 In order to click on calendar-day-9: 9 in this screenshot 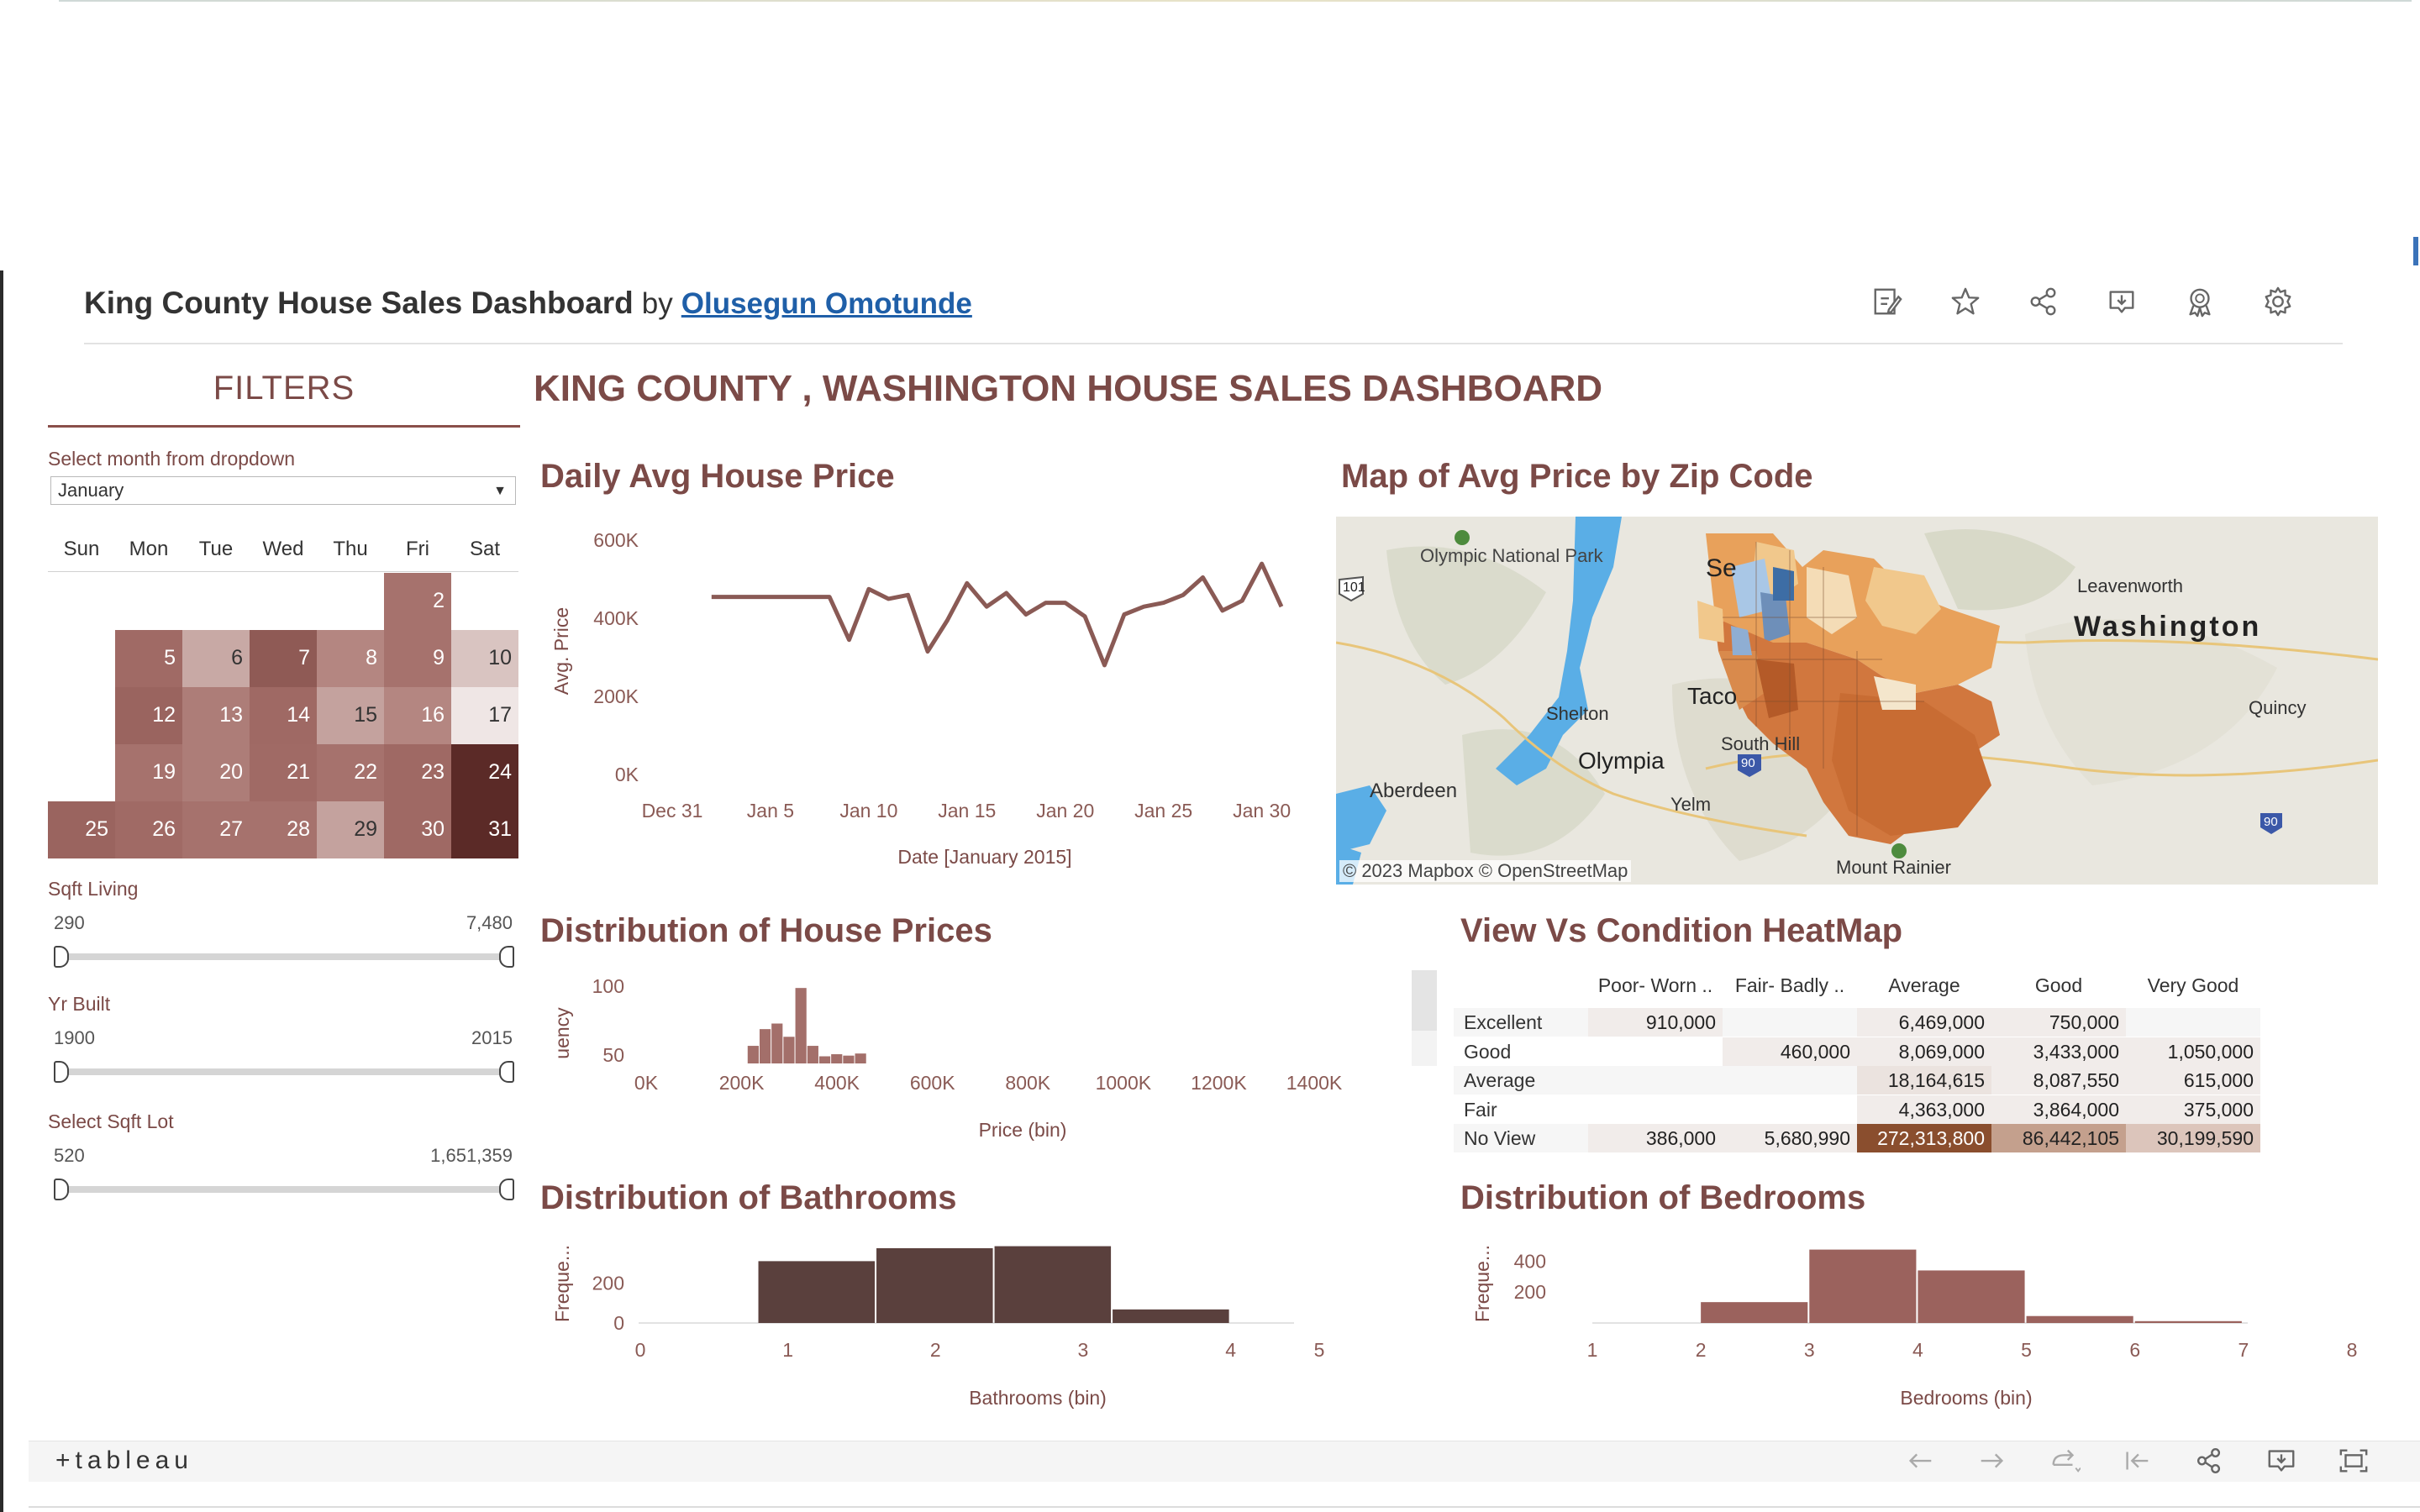, I will do `click(417, 658)`.